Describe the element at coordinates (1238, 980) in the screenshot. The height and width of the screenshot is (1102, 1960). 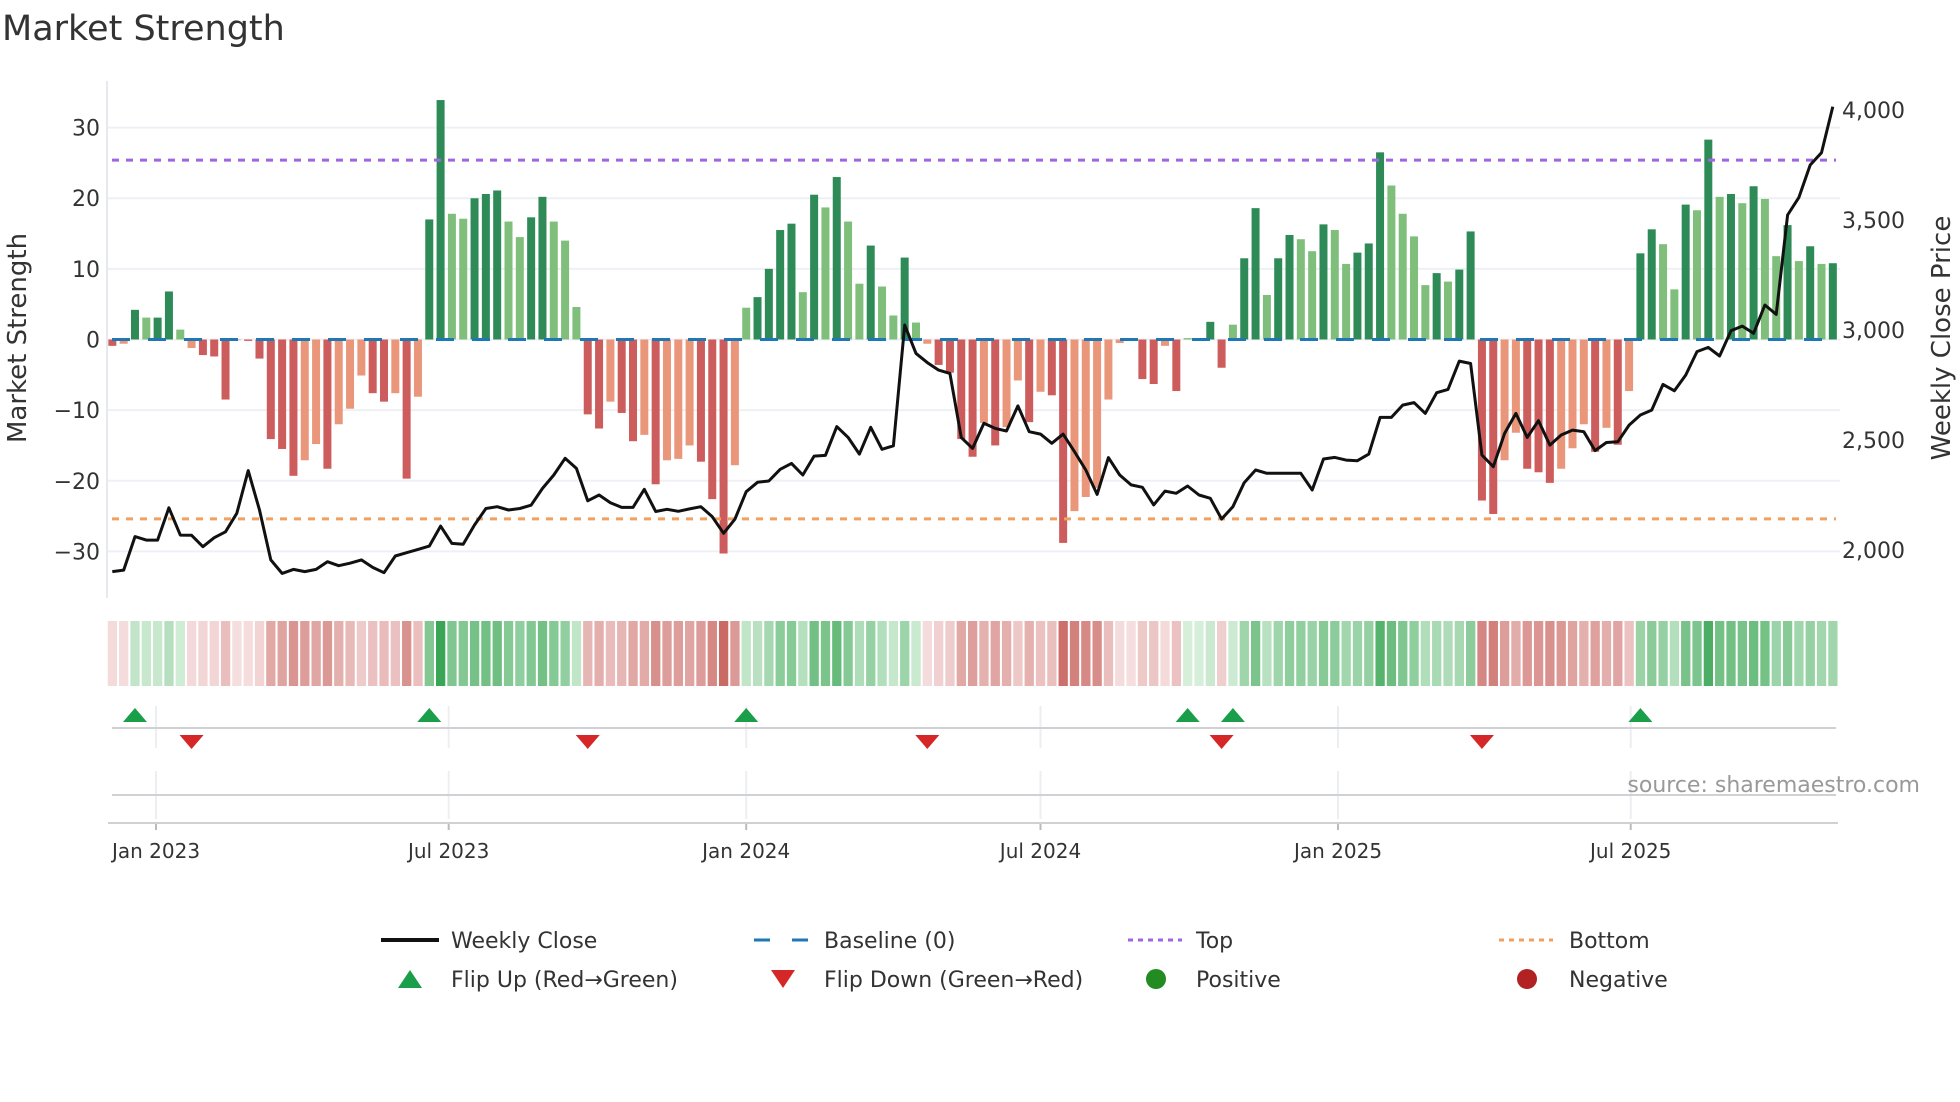
I see `legend-label: Positive` at that location.